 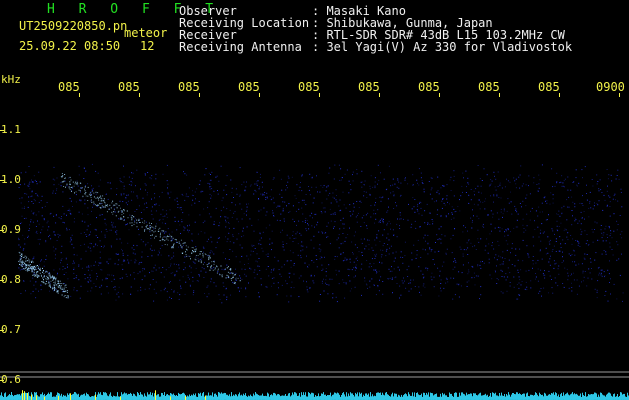 What do you see at coordinates (610, 87) in the screenshot?
I see `x-tick-label: 0900` at bounding box center [610, 87].